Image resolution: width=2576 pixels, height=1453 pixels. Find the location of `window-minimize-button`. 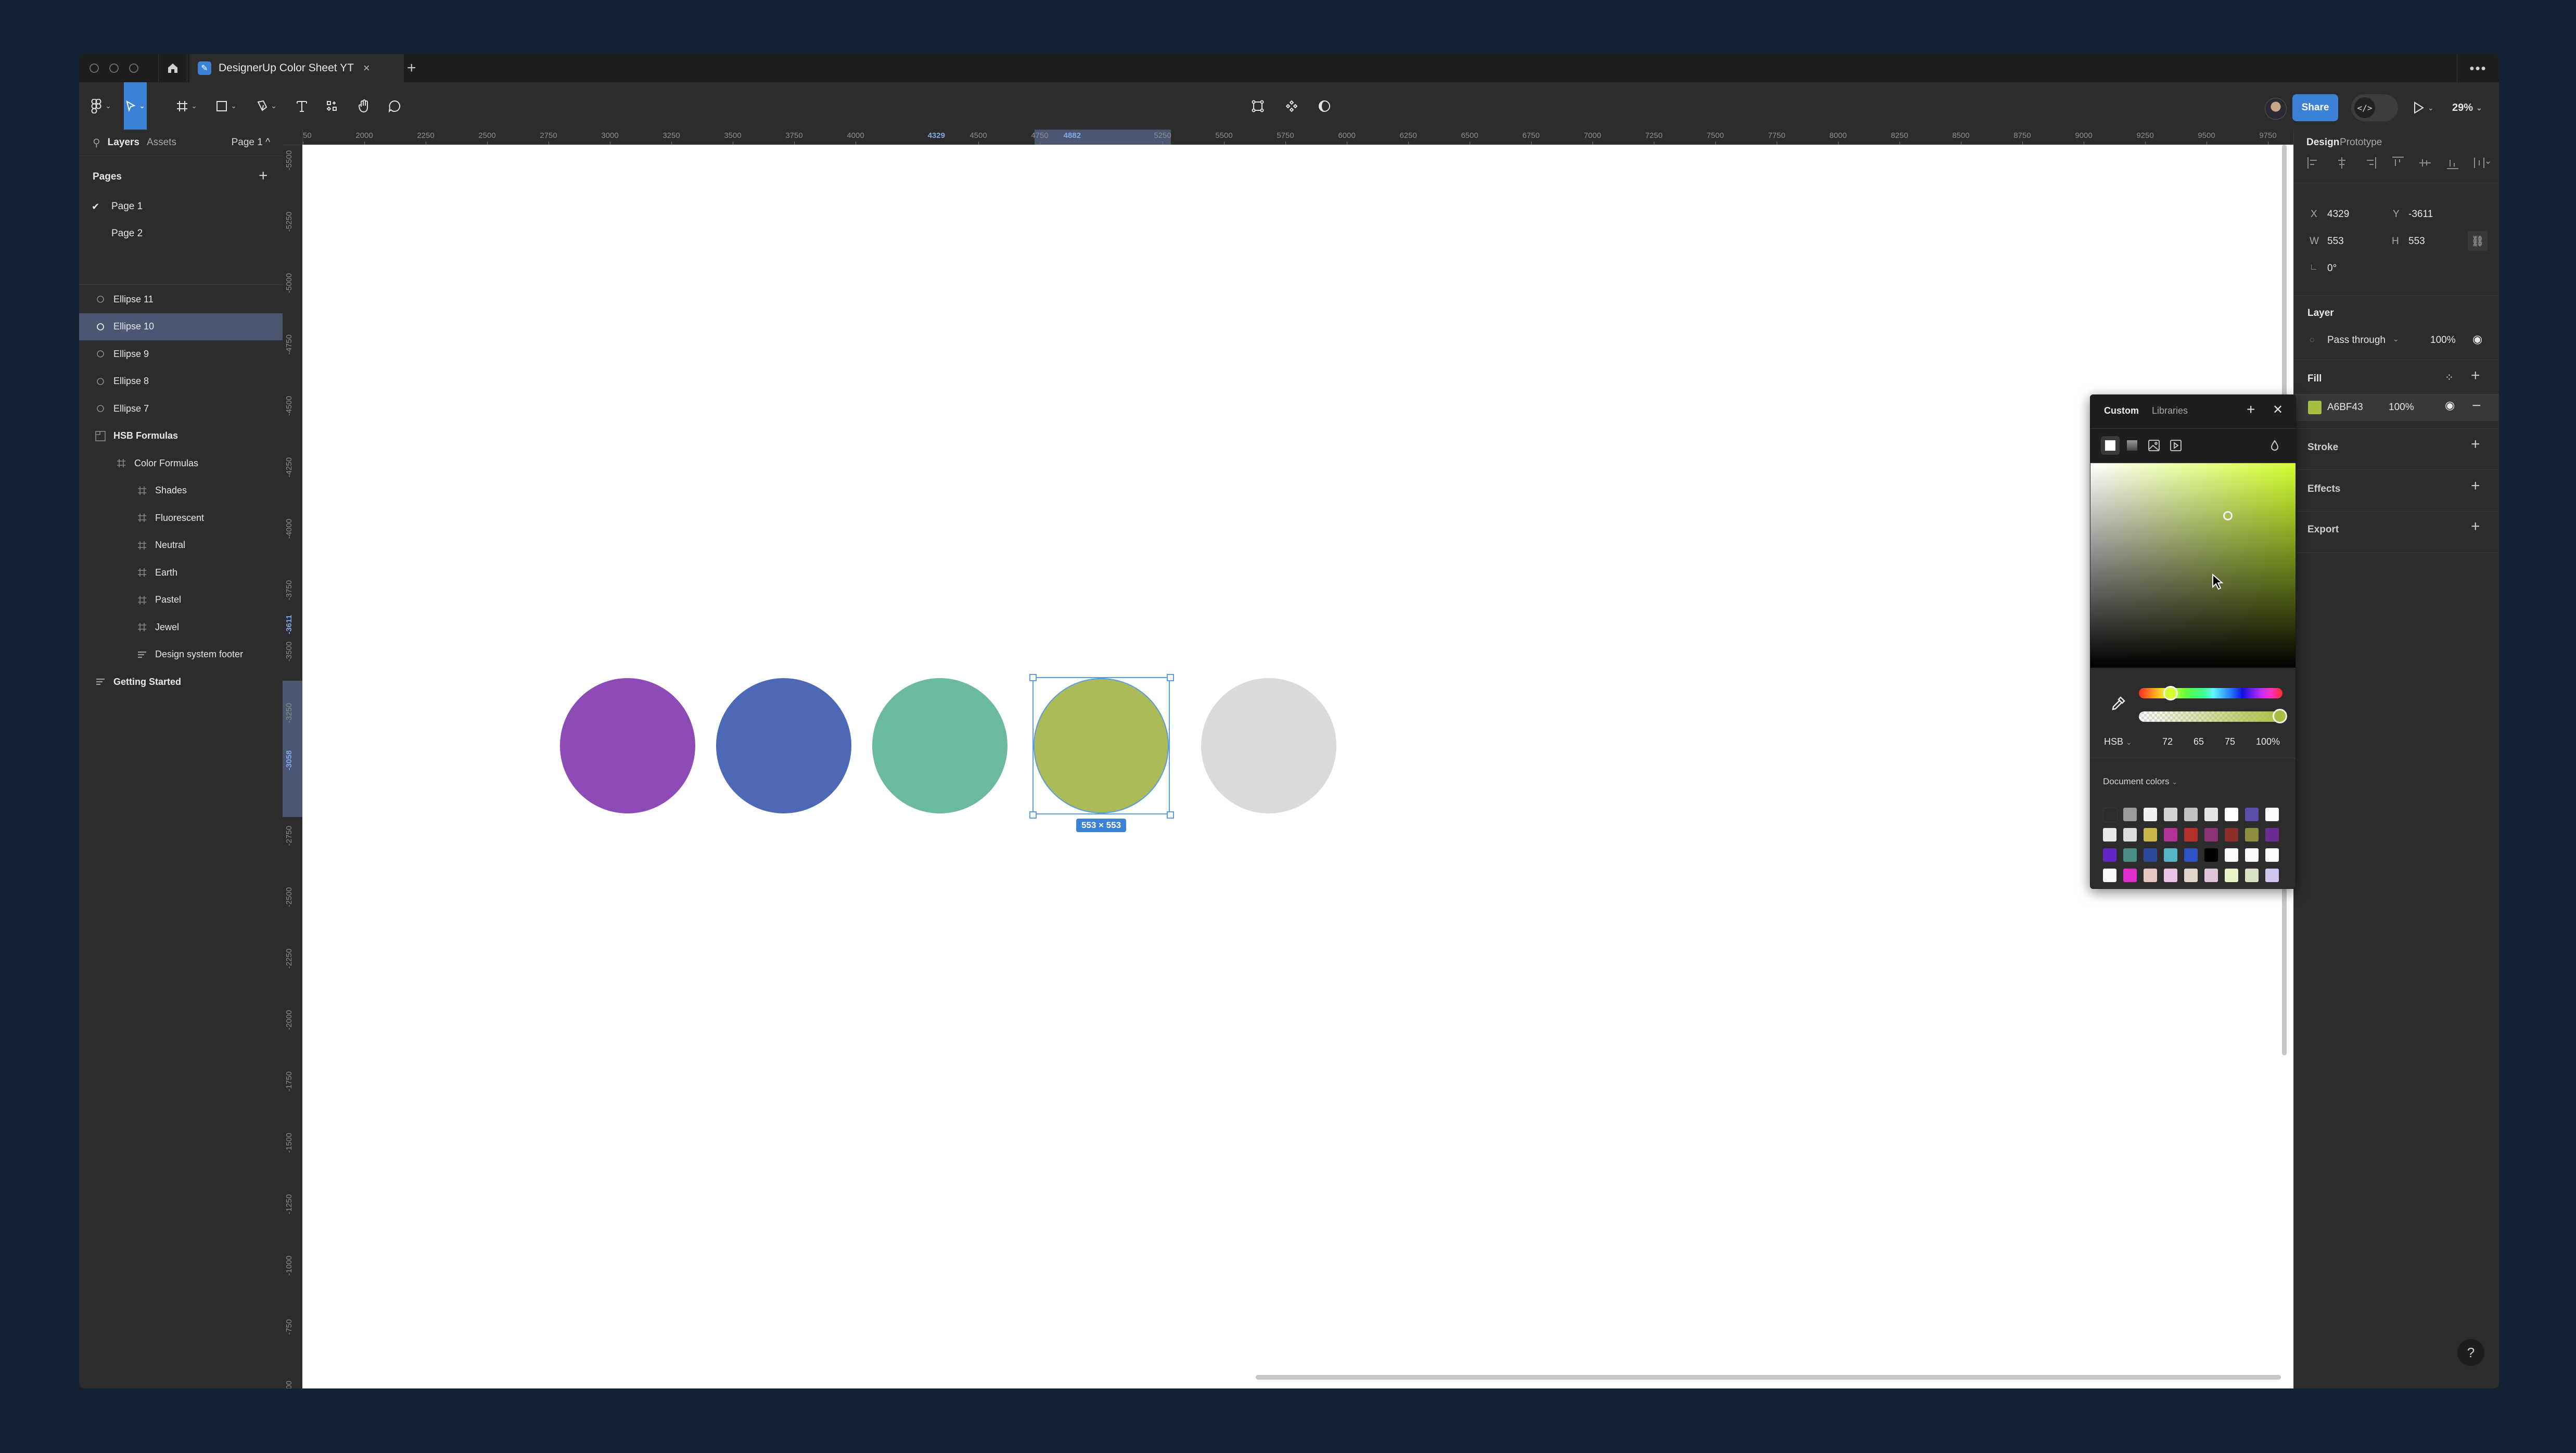

window-minimize-button is located at coordinates (114, 68).